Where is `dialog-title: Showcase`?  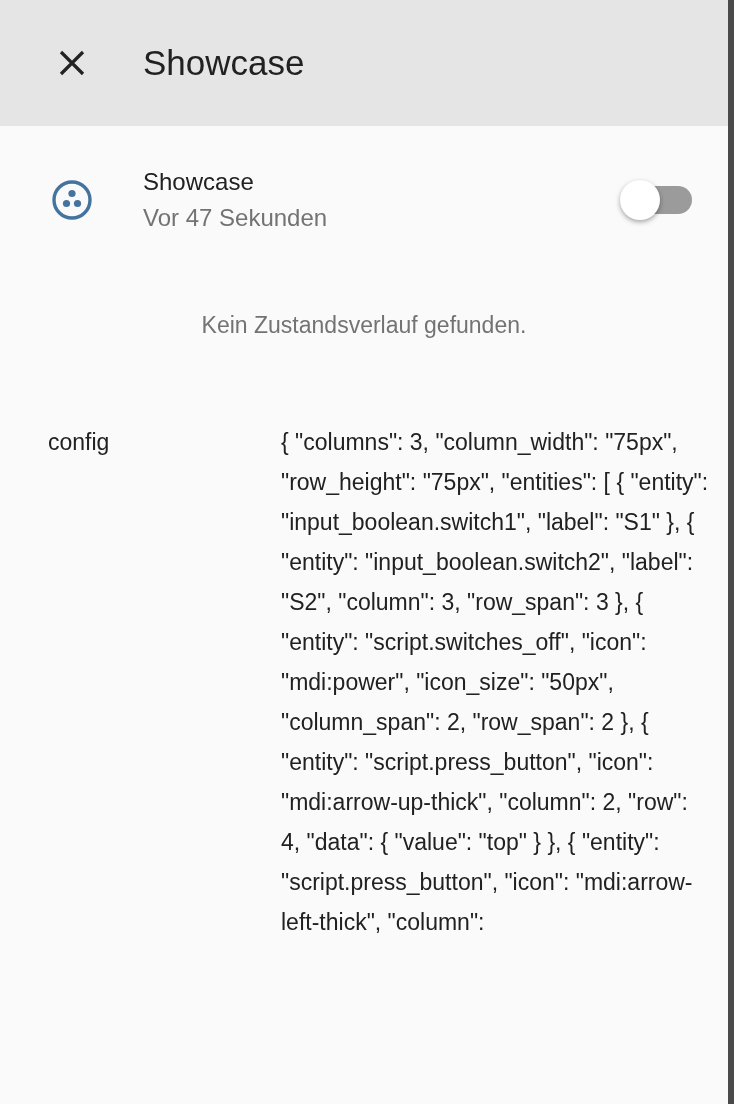
dialog-title: Showcase is located at coordinates (224, 63).